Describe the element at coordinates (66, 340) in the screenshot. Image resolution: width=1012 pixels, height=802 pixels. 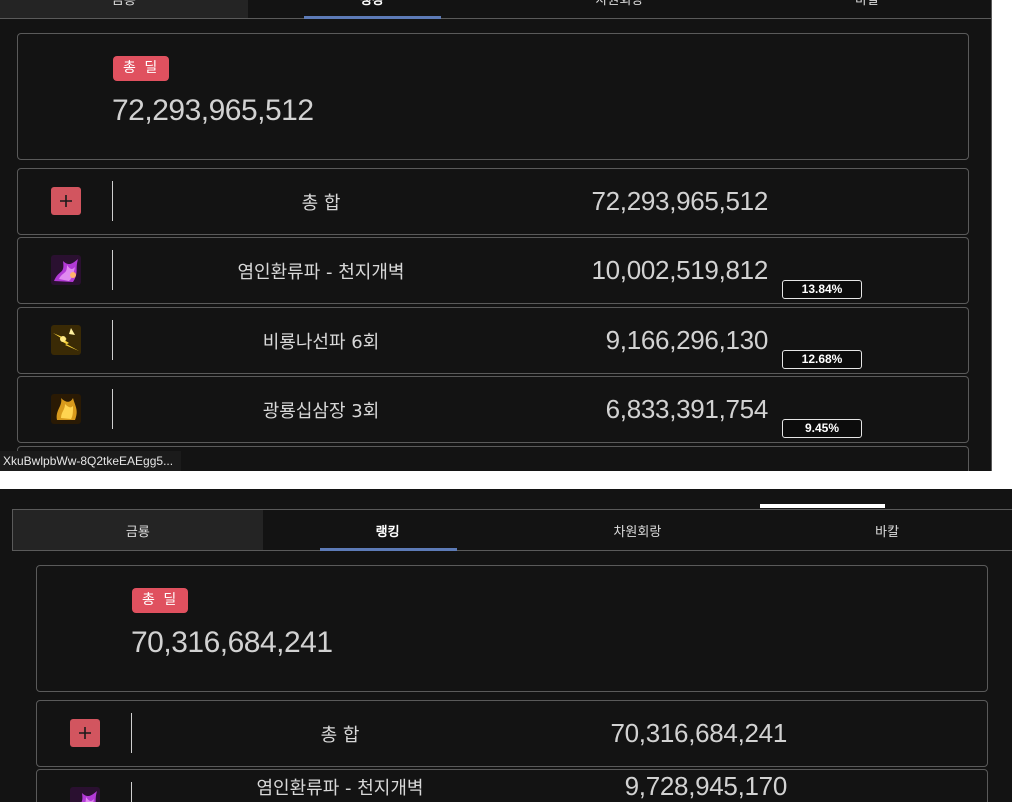
I see `yellow-lightning-skill-icon` at that location.